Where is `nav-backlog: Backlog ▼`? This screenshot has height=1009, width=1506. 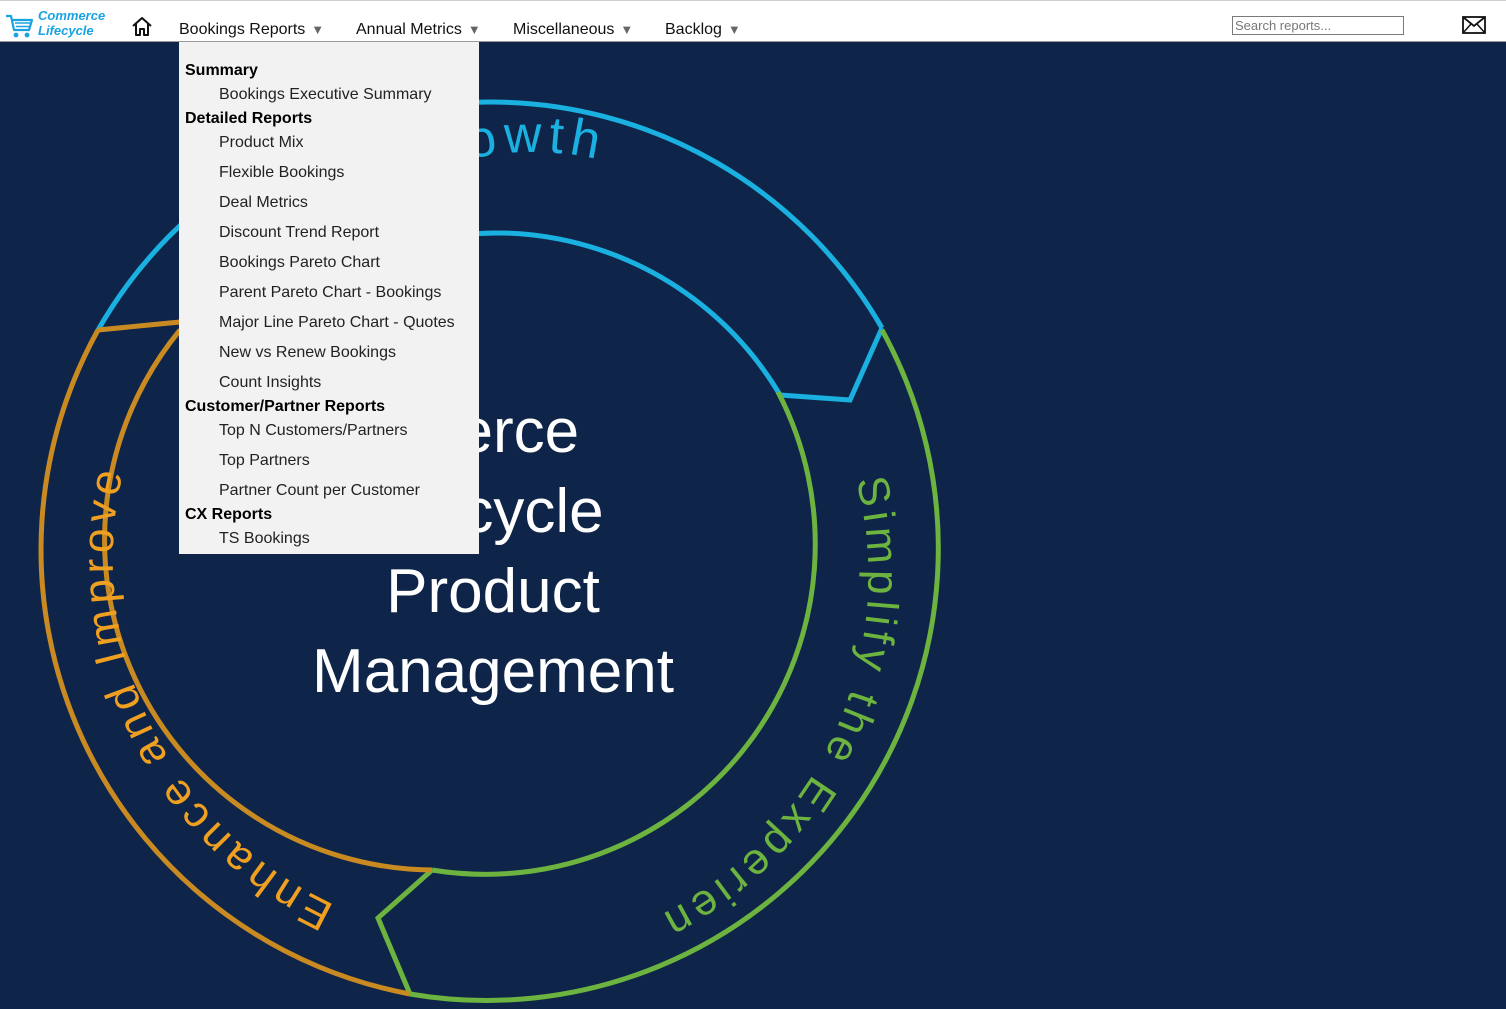 nav-backlog: Backlog ▼ is located at coordinates (703, 30).